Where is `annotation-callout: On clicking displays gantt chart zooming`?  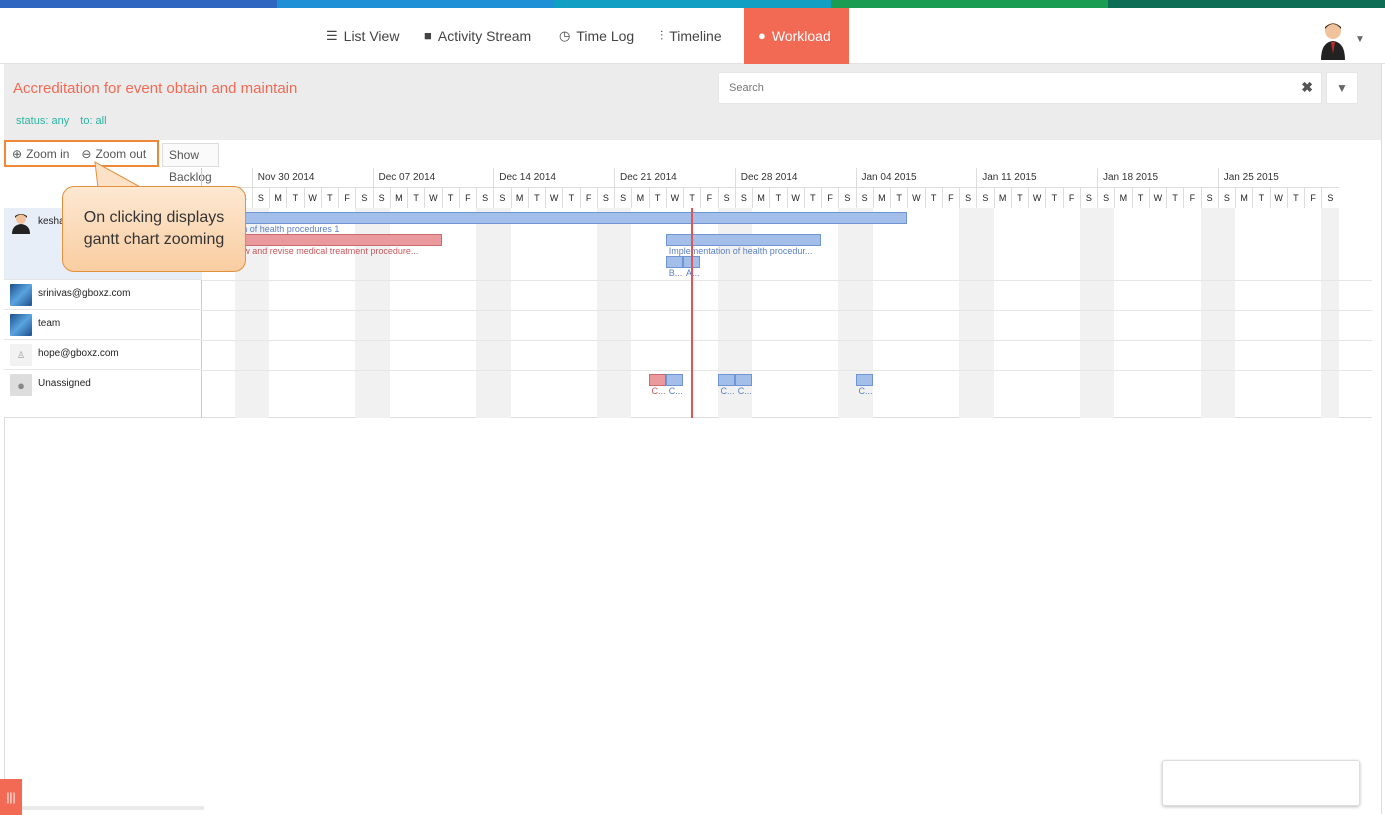 annotation-callout: On clicking displays gantt chart zooming is located at coordinates (154, 229).